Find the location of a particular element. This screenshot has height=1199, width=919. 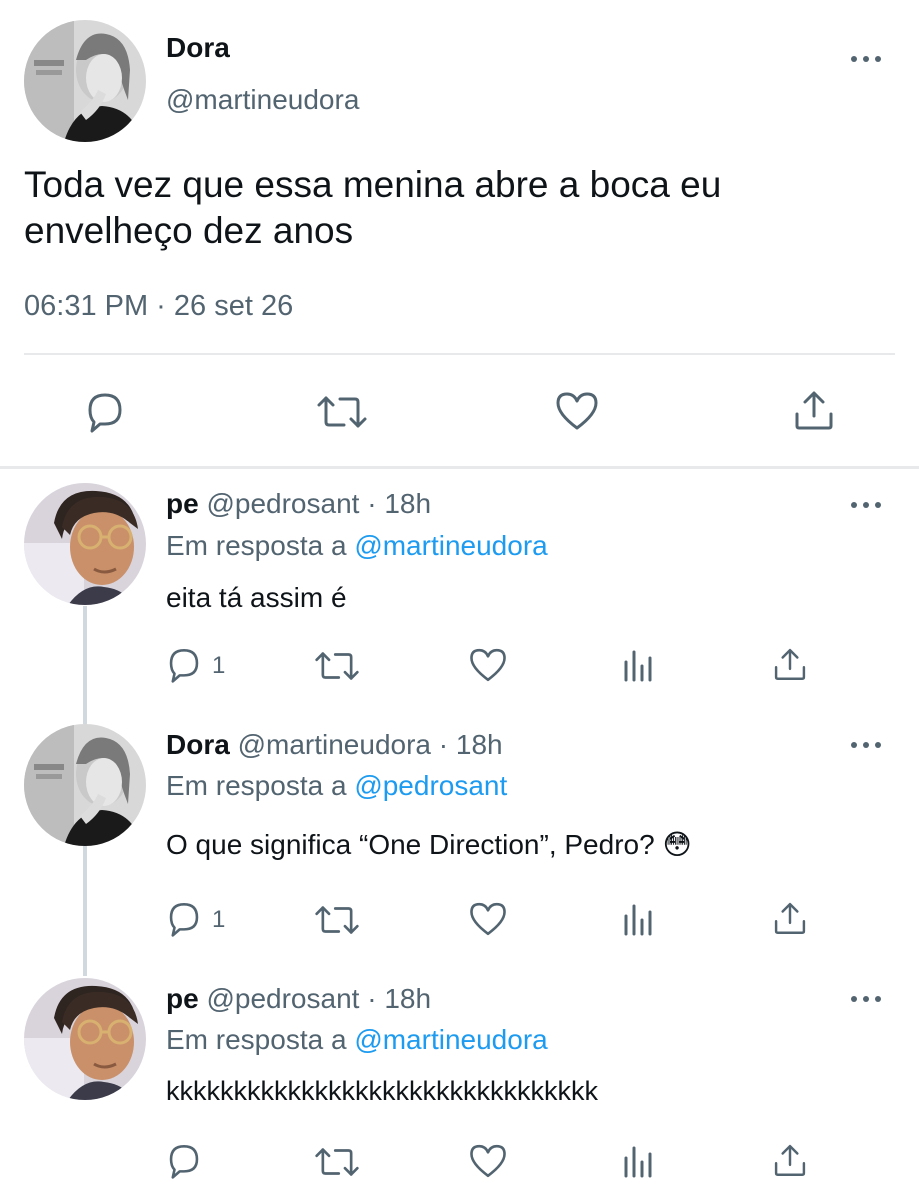

author-name: Dora is located at coordinates (198, 48).